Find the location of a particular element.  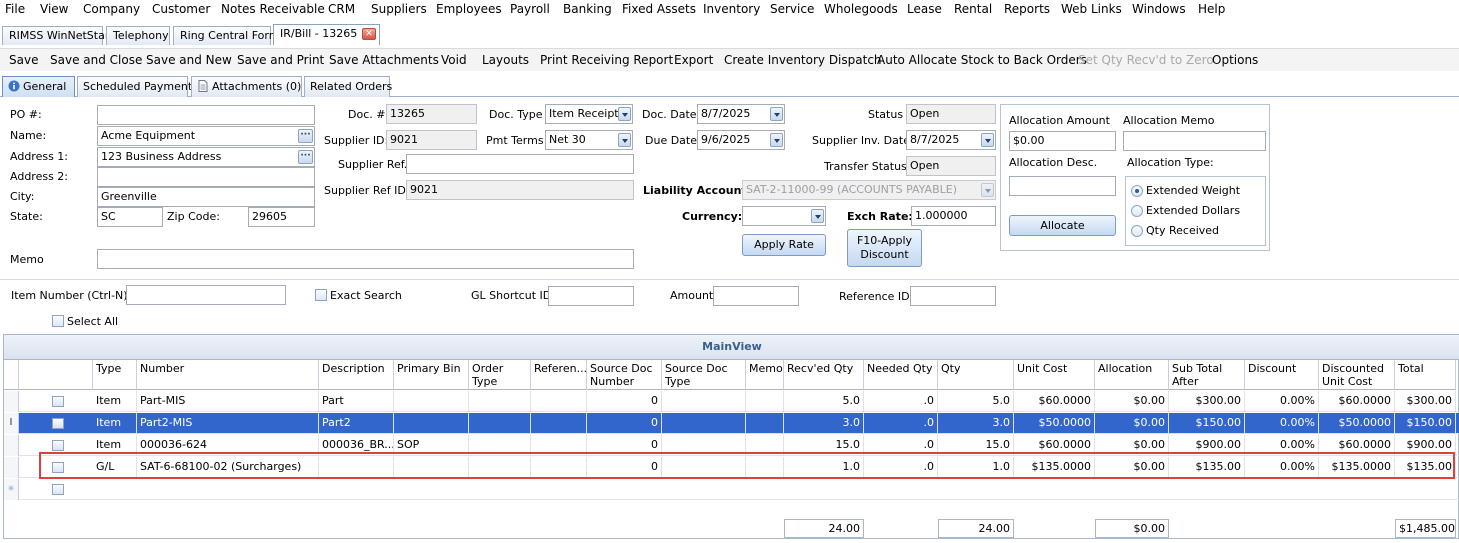

column-header-number: Number is located at coordinates (228, 375).